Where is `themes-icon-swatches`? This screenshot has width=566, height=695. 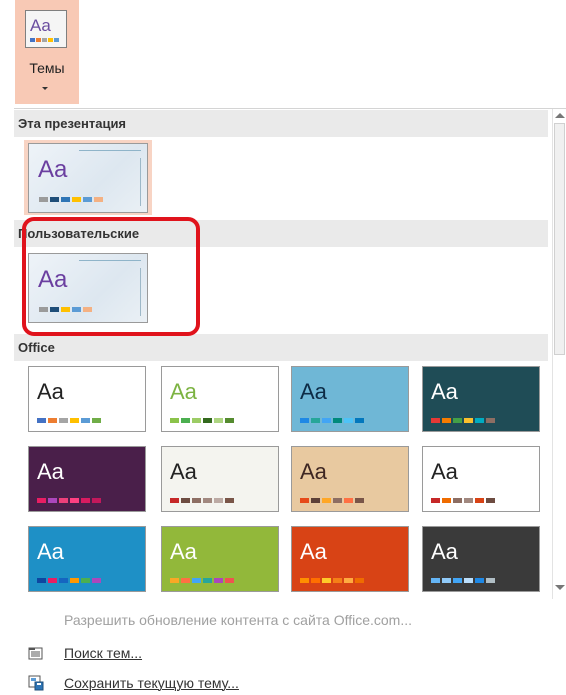 themes-icon-swatches is located at coordinates (44, 40).